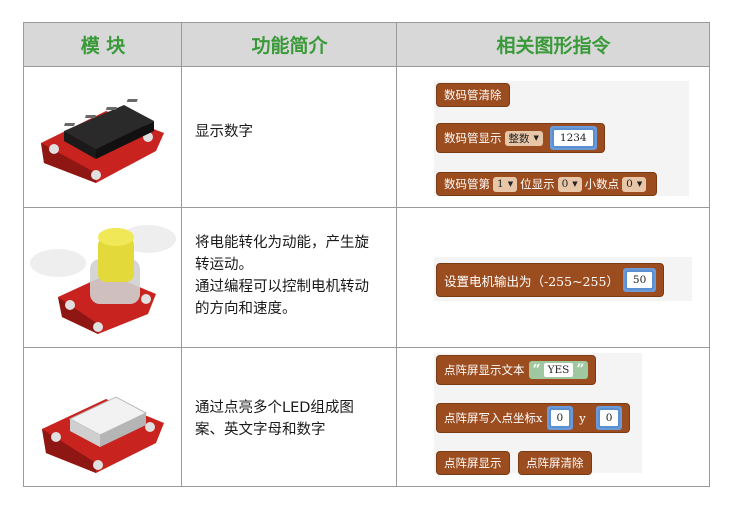 The image size is (733, 511). I want to click on block-label: 点阵屏写入点坐标x, so click(493, 418).